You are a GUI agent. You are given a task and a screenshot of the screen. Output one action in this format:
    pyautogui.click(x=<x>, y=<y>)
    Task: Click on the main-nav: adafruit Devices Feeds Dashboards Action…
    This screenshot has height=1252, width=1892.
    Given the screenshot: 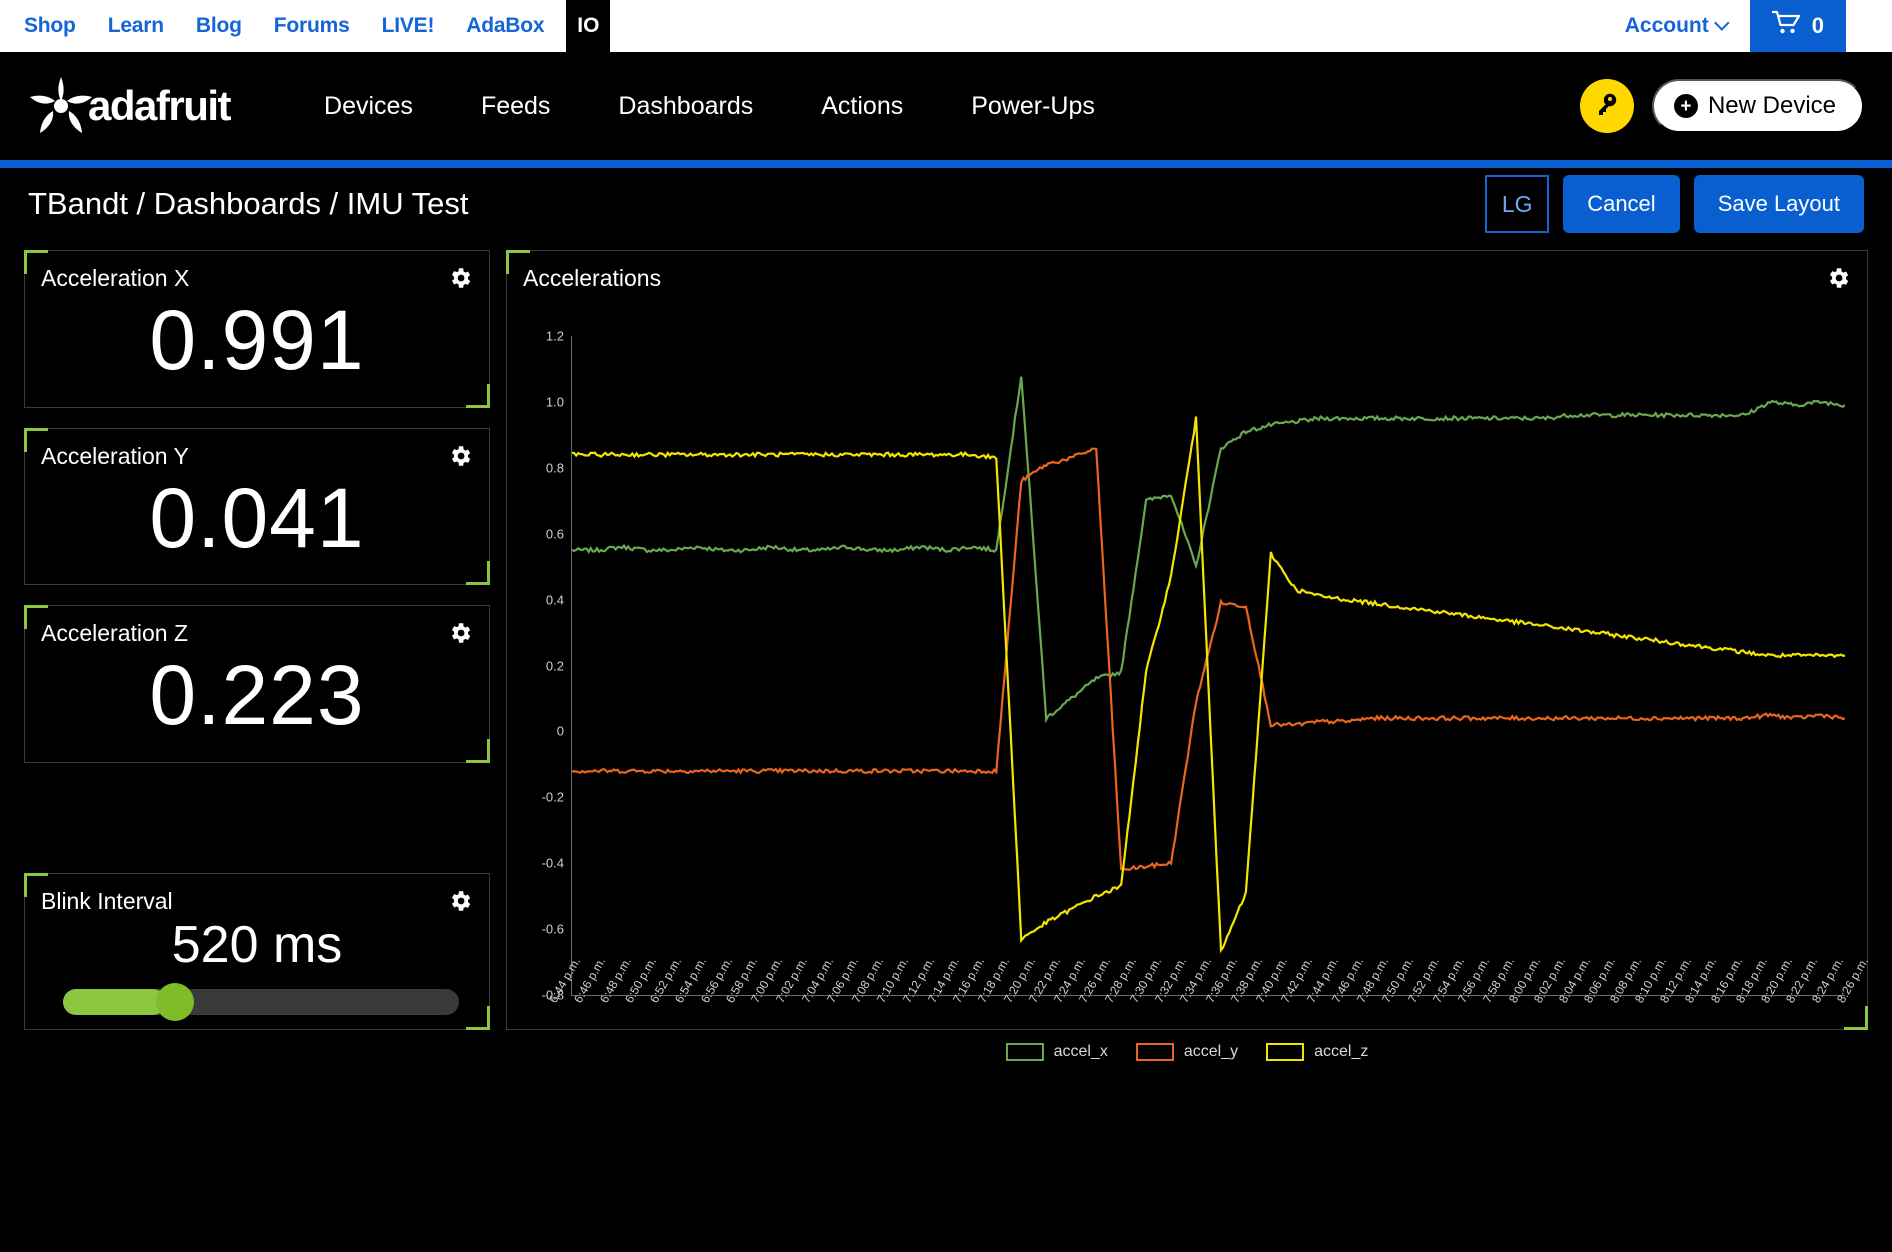 What is the action you would take?
    pyautogui.click(x=946, y=106)
    